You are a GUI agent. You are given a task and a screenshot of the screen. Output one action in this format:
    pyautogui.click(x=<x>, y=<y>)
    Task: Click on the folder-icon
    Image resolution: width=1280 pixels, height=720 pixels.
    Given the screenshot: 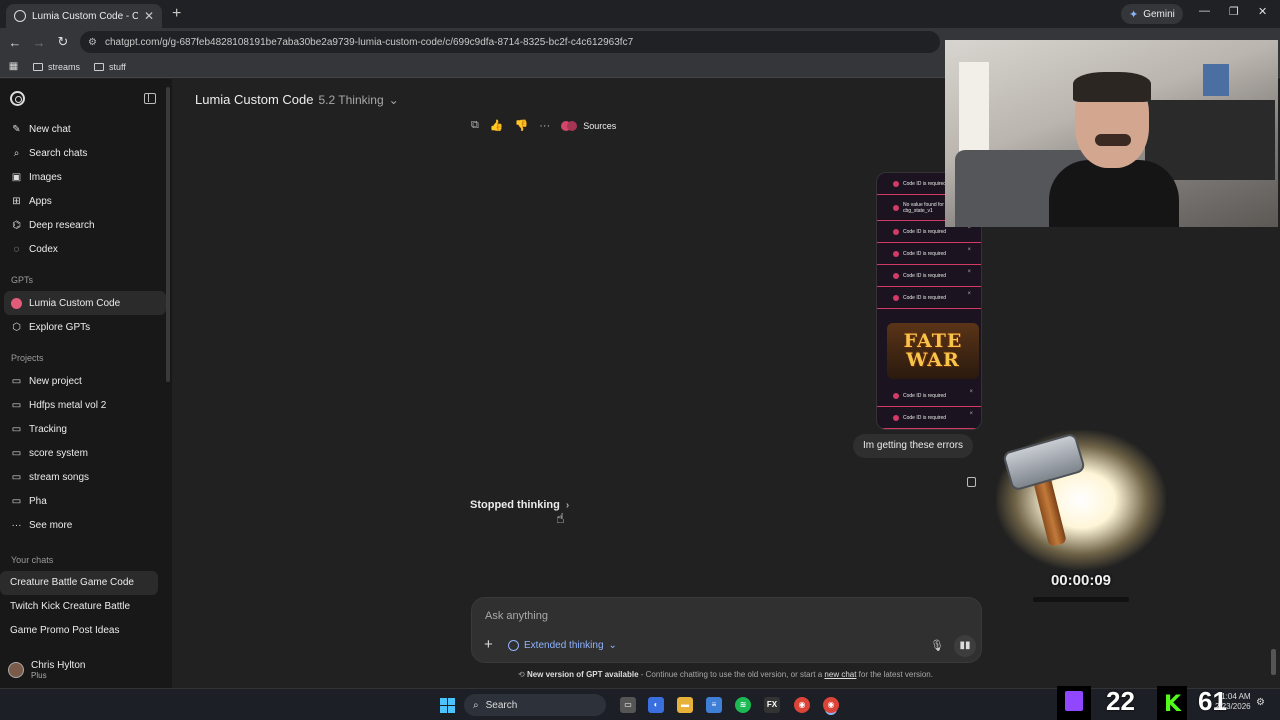 What is the action you would take?
    pyautogui.click(x=38, y=66)
    